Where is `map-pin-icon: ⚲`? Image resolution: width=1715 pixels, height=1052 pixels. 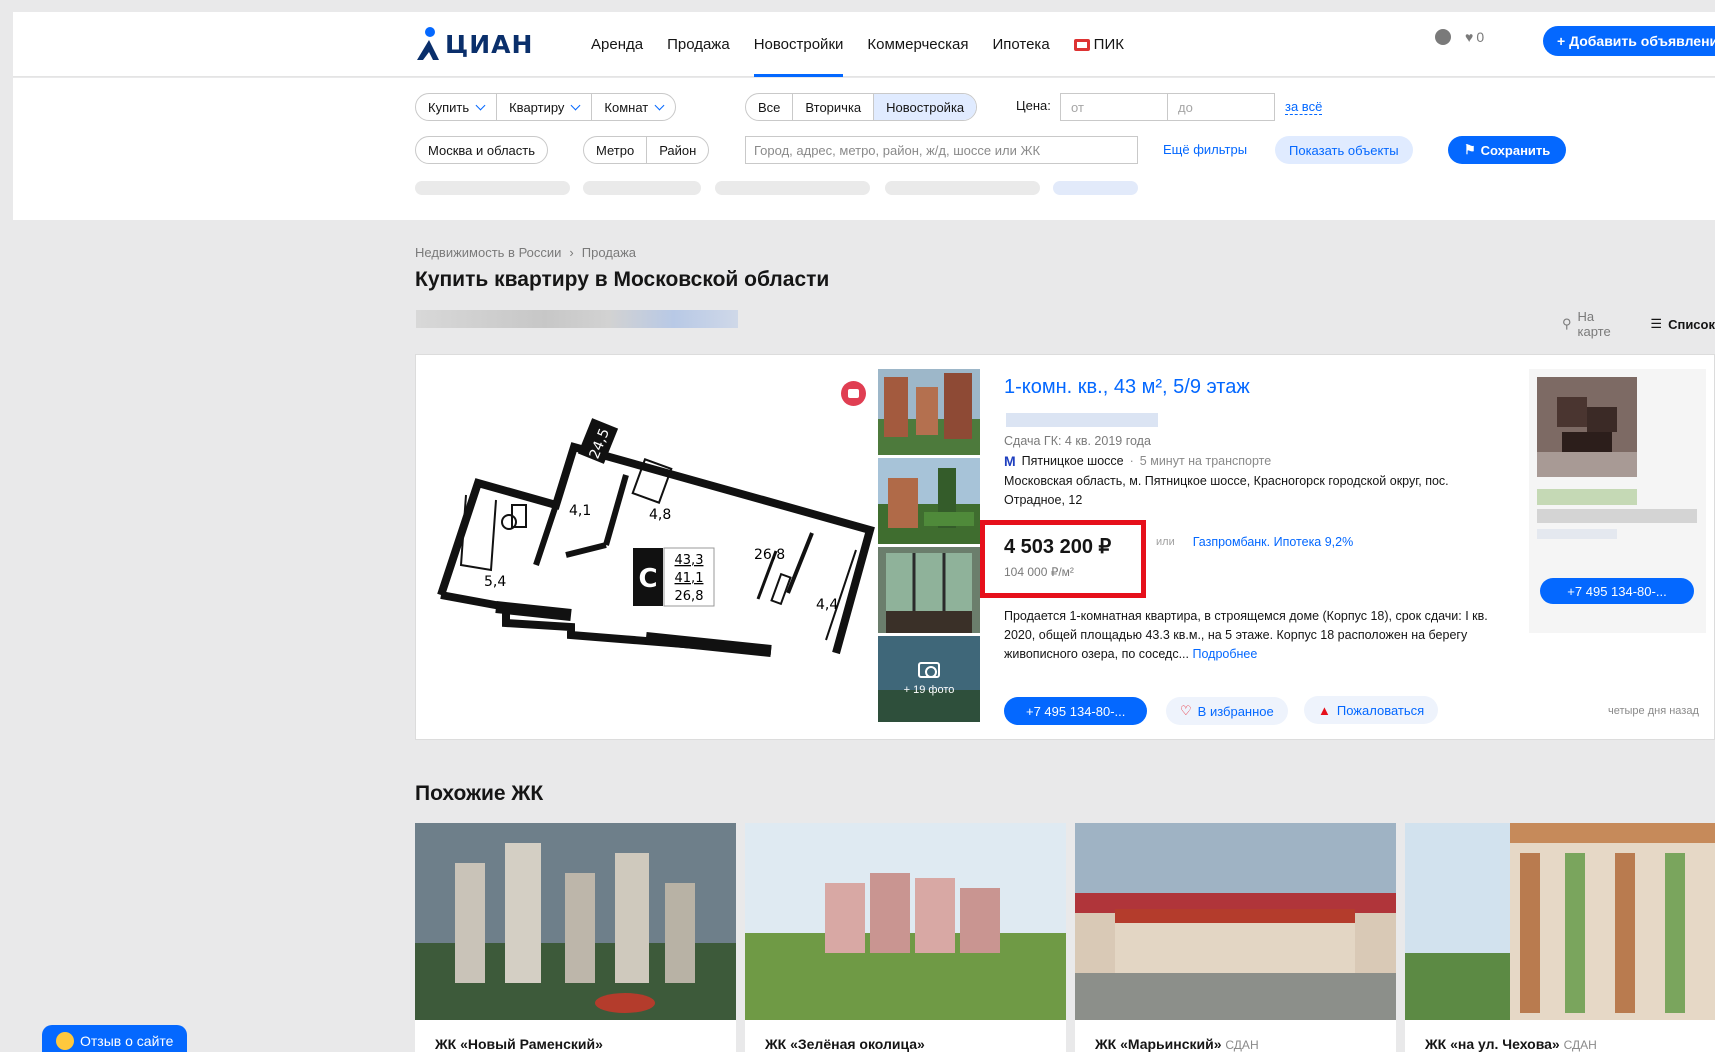
map-pin-icon: ⚲ is located at coordinates (1567, 323).